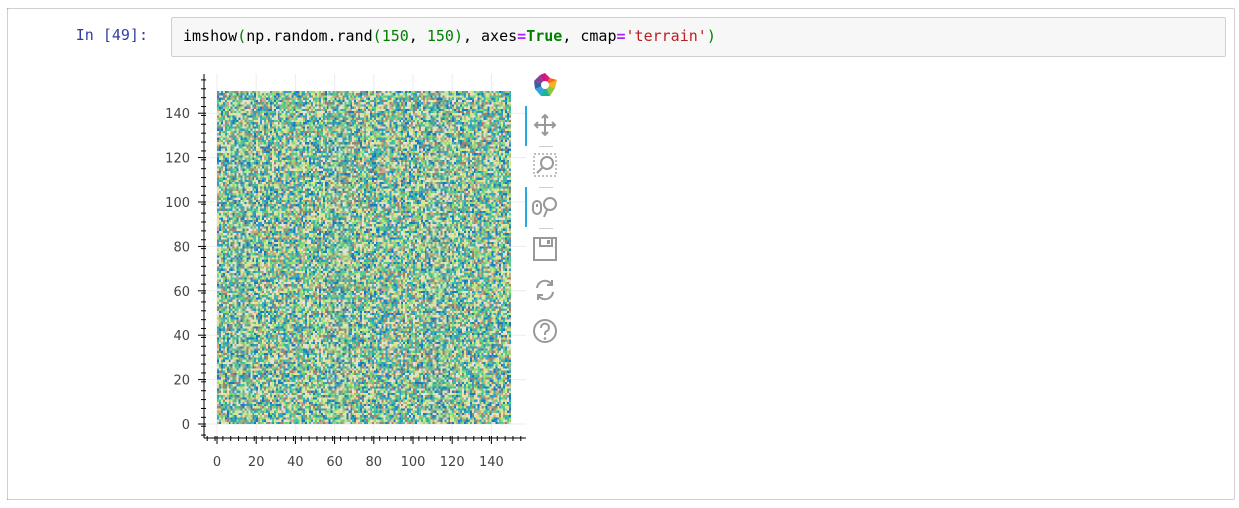  Describe the element at coordinates (181, 247) in the screenshot. I see `y-tick-label: 80` at that location.